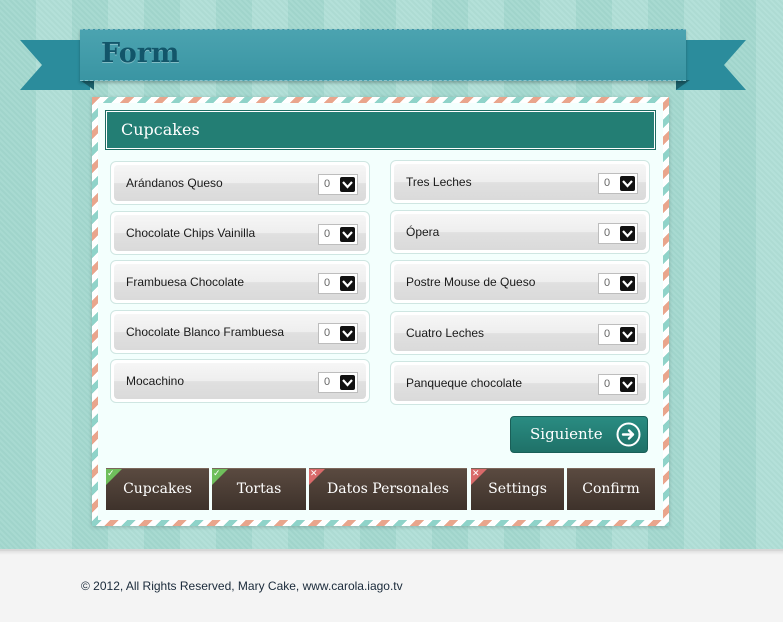  What do you see at coordinates (240, 183) in the screenshot?
I see `list-item: Arándanos Queso 0` at bounding box center [240, 183].